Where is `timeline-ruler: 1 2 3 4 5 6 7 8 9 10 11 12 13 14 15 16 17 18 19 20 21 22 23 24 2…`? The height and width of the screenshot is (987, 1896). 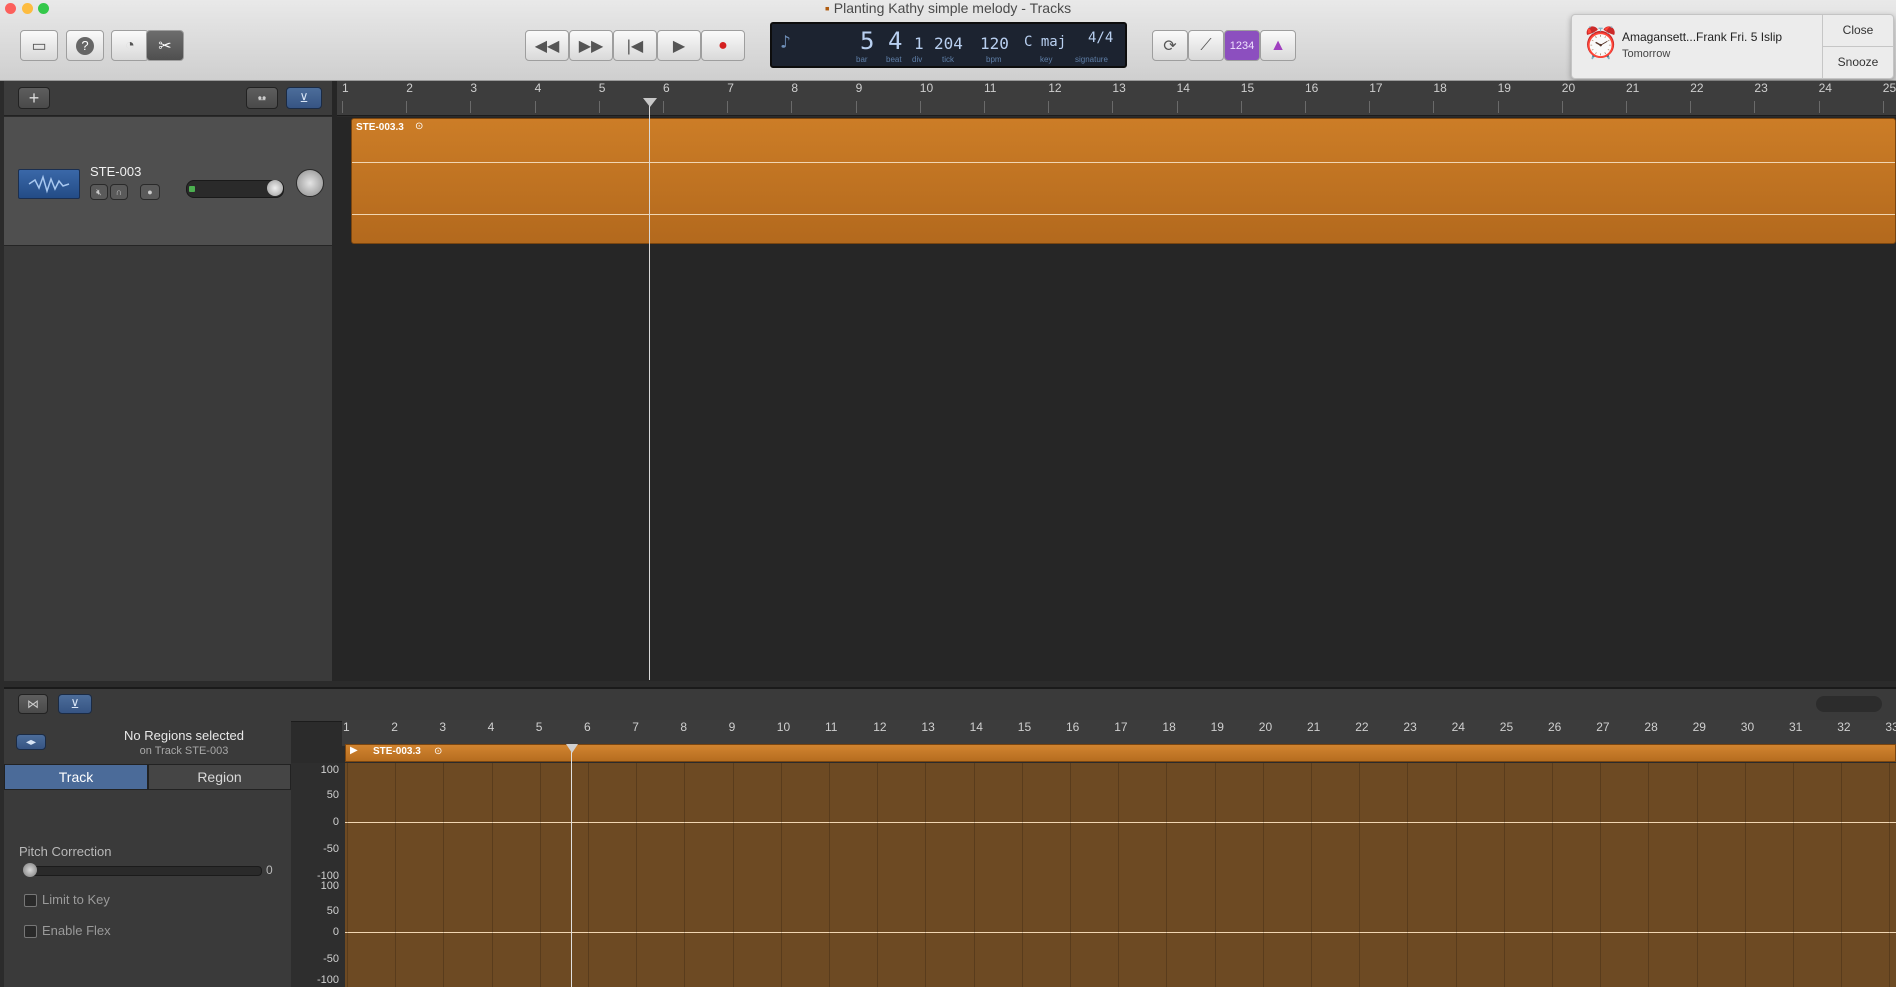
timeline-ruler: 1 2 3 4 5 6 7 8 9 10 11 12 13 14 15 16 17 18 19 20 21 22 23 24 2… is located at coordinates (1116, 98).